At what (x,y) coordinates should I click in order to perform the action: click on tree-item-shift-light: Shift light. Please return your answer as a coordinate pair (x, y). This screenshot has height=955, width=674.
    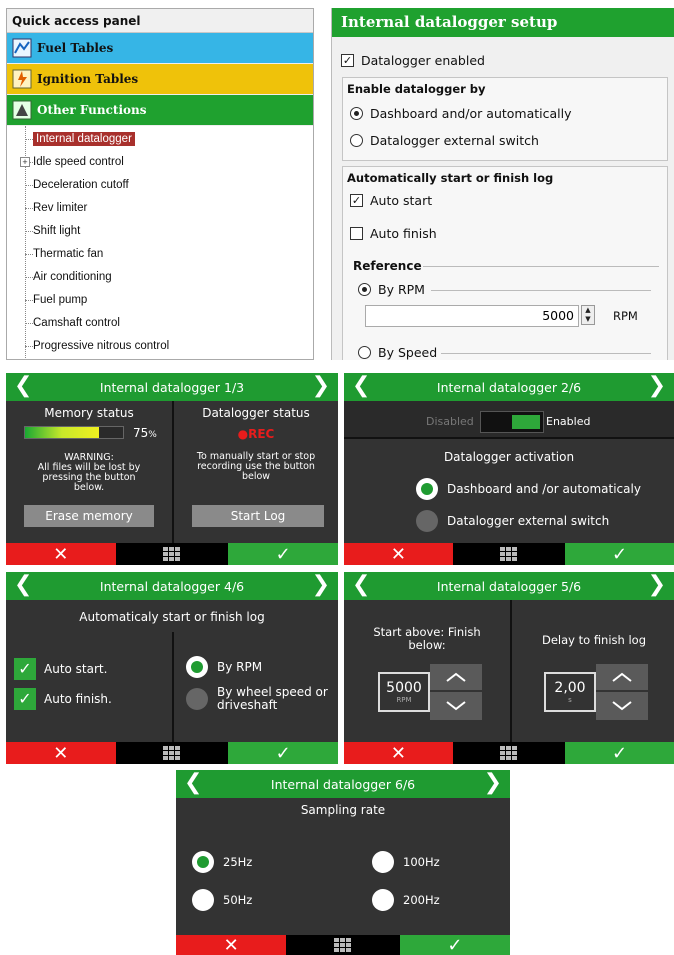
    Looking at the image, I should click on (160, 231).